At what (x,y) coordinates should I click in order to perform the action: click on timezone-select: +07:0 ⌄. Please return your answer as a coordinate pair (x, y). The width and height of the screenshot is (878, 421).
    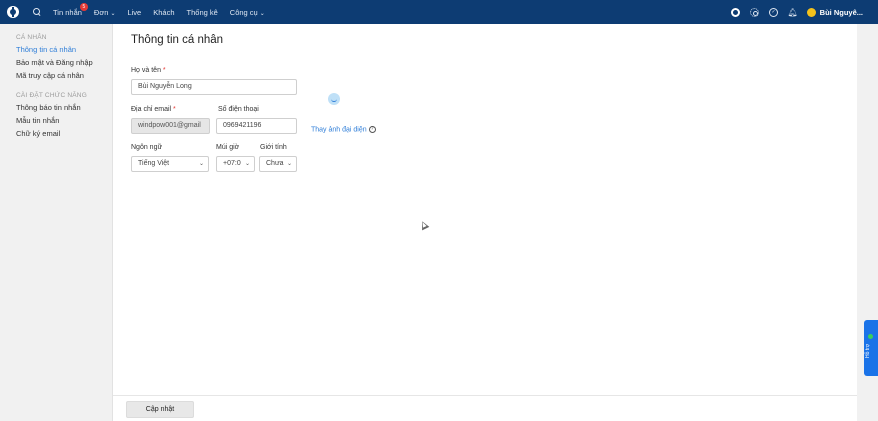
    Looking at the image, I should click on (235, 164).